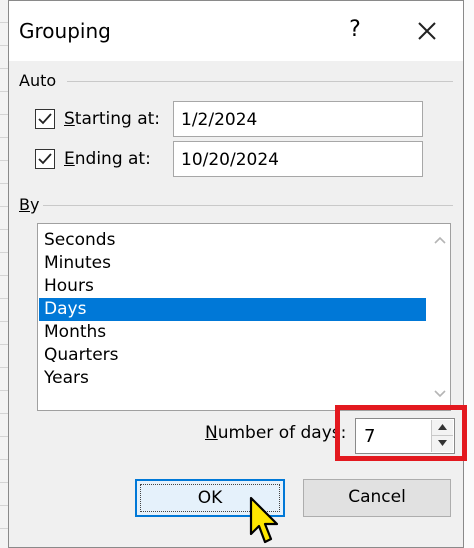  What do you see at coordinates (211, 433) in the screenshot?
I see `number-of-days-accel: N` at bounding box center [211, 433].